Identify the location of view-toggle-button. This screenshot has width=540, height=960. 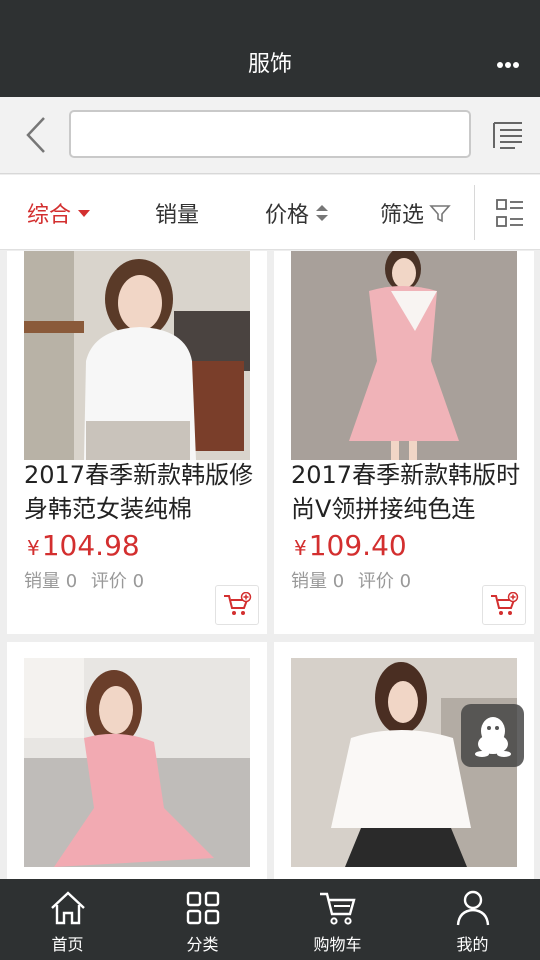
(510, 213).